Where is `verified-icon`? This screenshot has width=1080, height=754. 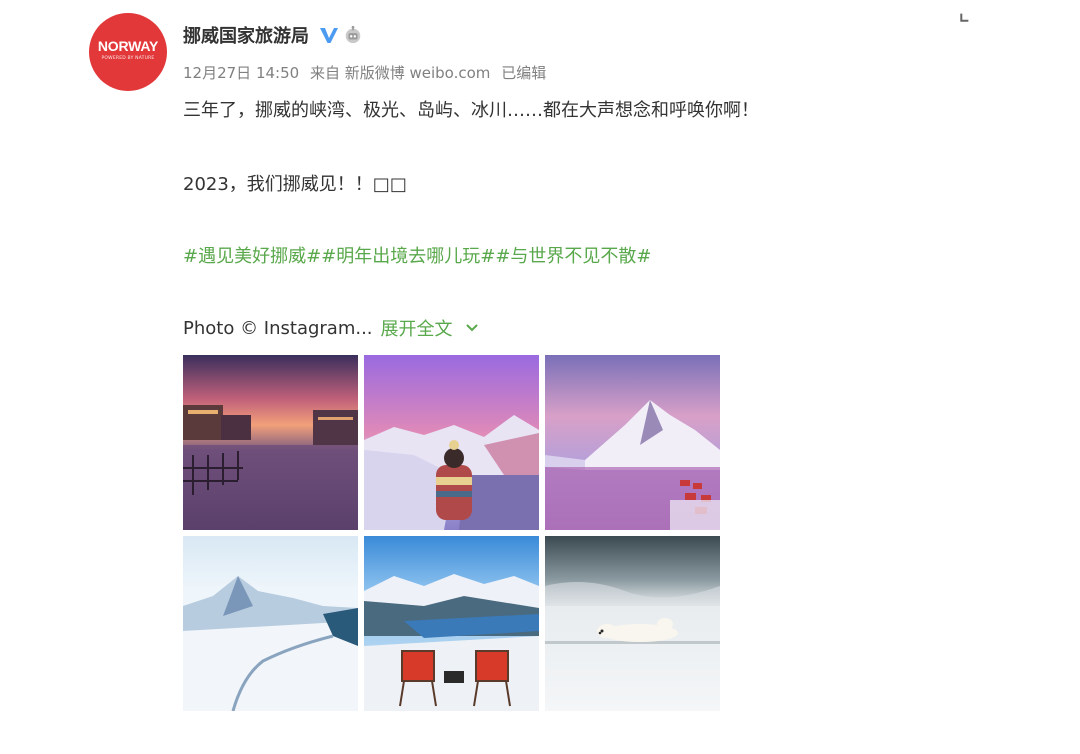 verified-icon is located at coordinates (329, 35).